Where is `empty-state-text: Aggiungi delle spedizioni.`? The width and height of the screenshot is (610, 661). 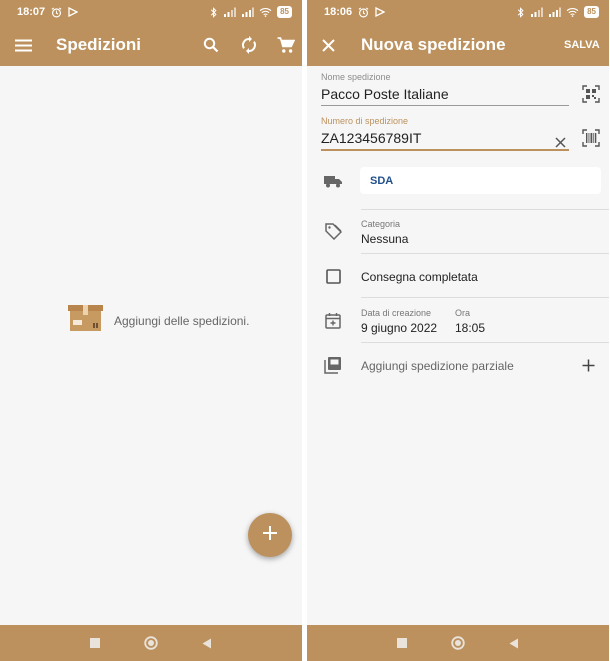
empty-state-text: Aggiungi delle spedizioni. is located at coordinates (182, 320).